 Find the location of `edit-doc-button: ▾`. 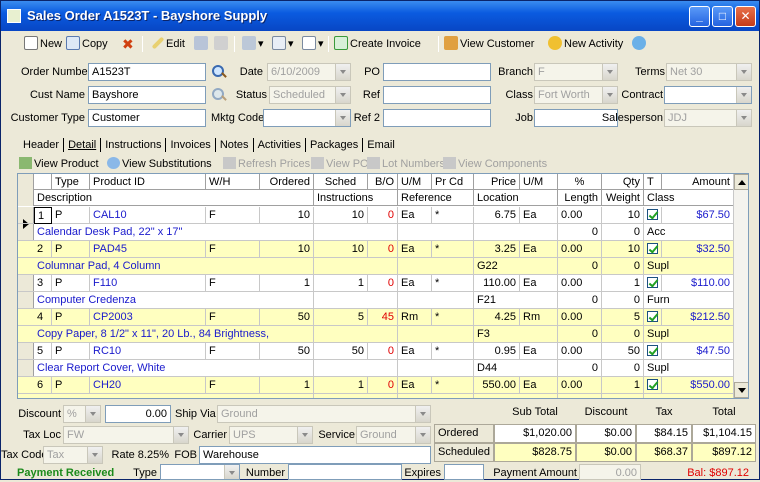

edit-doc-button: ▾ is located at coordinates (283, 44).